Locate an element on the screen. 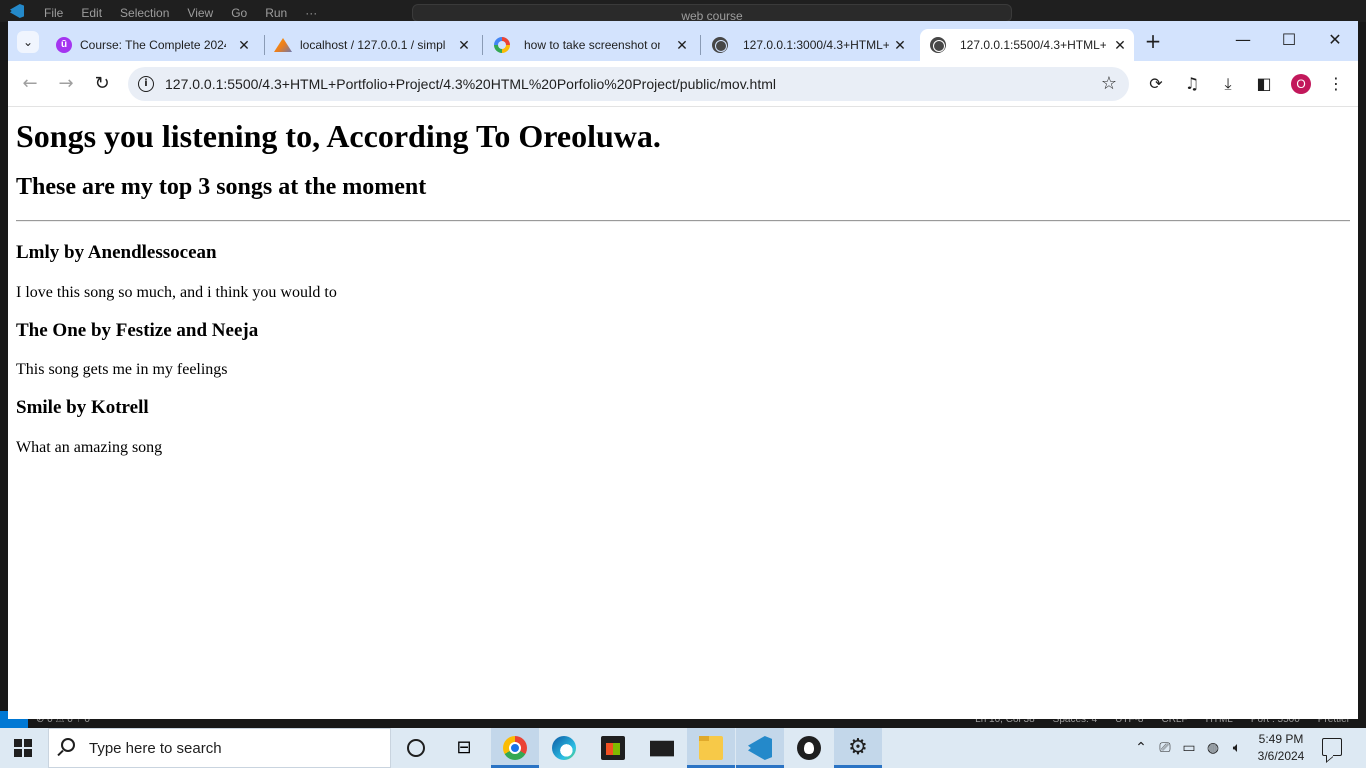  gear-icon: ⚙ is located at coordinates (858, 747).